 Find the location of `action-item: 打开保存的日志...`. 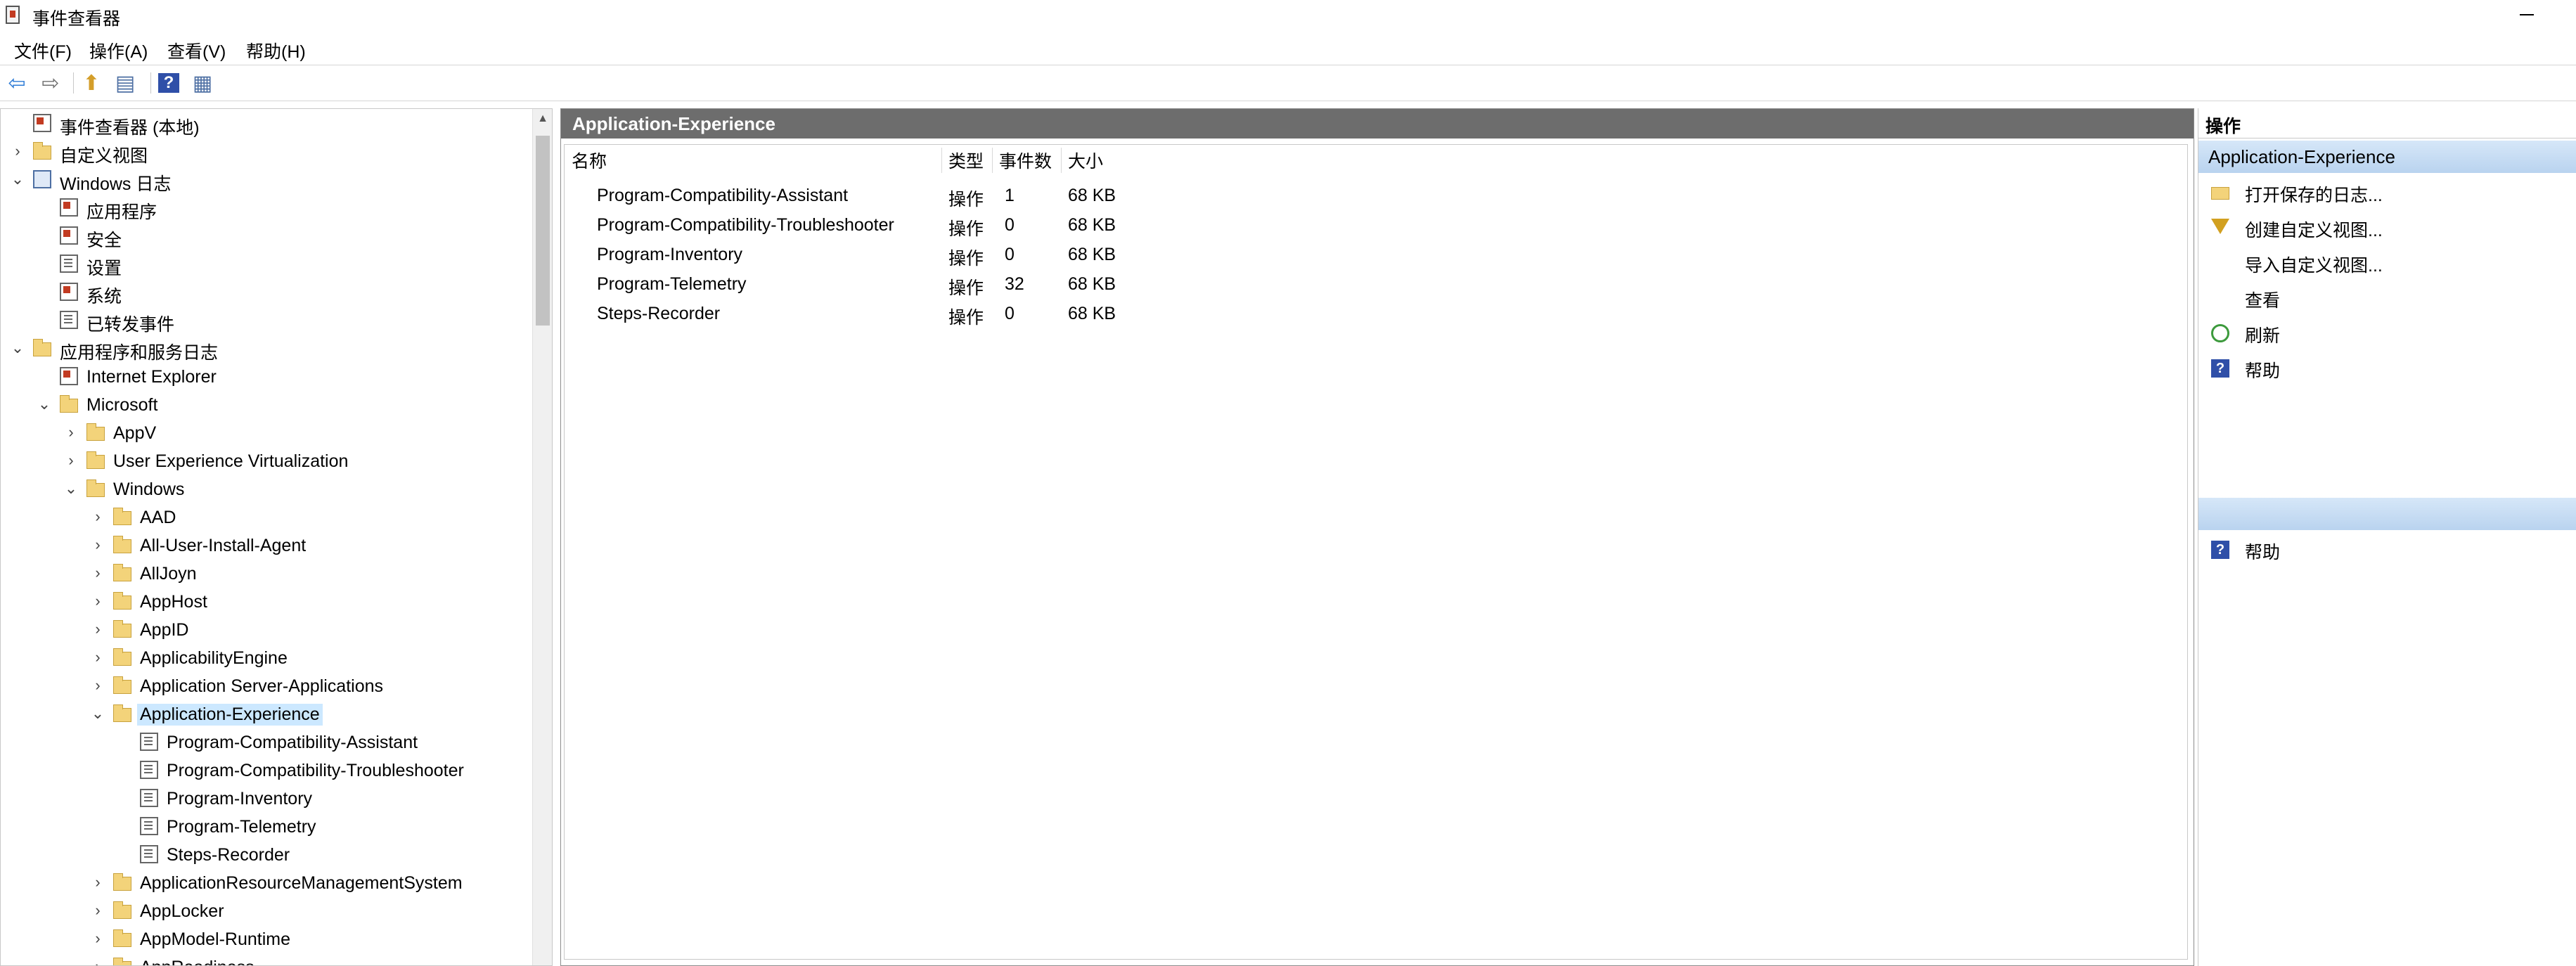

action-item: 打开保存的日志... is located at coordinates (2387, 192).